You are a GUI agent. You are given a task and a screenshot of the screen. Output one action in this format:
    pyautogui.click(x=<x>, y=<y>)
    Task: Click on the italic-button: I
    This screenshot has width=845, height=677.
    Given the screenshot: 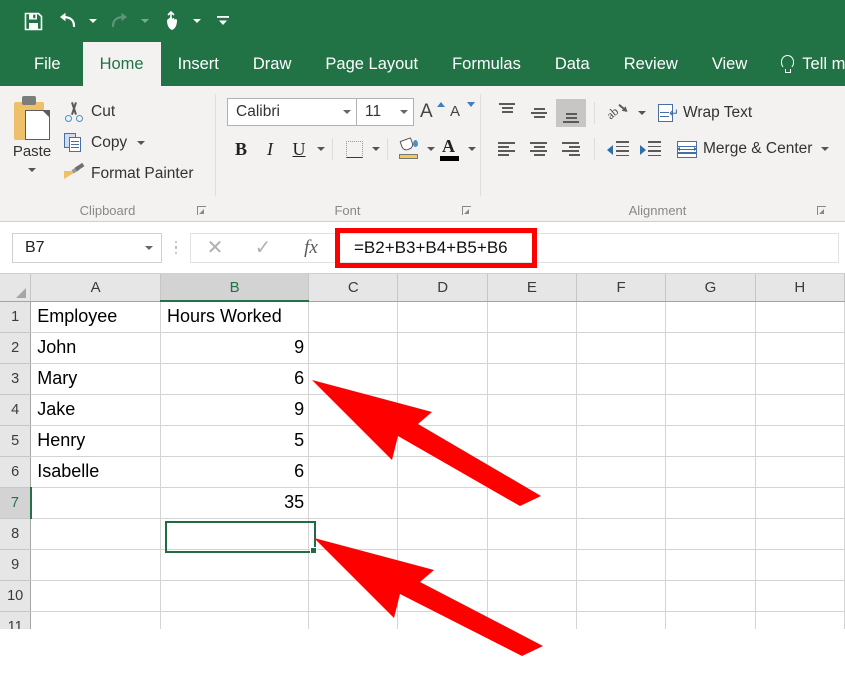 What is the action you would take?
    pyautogui.click(x=270, y=149)
    